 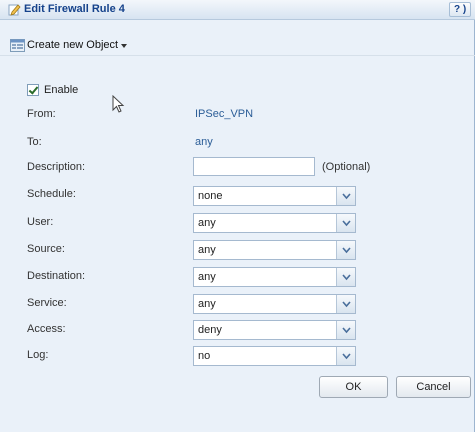 What do you see at coordinates (204, 356) in the screenshot?
I see `log-value: no` at bounding box center [204, 356].